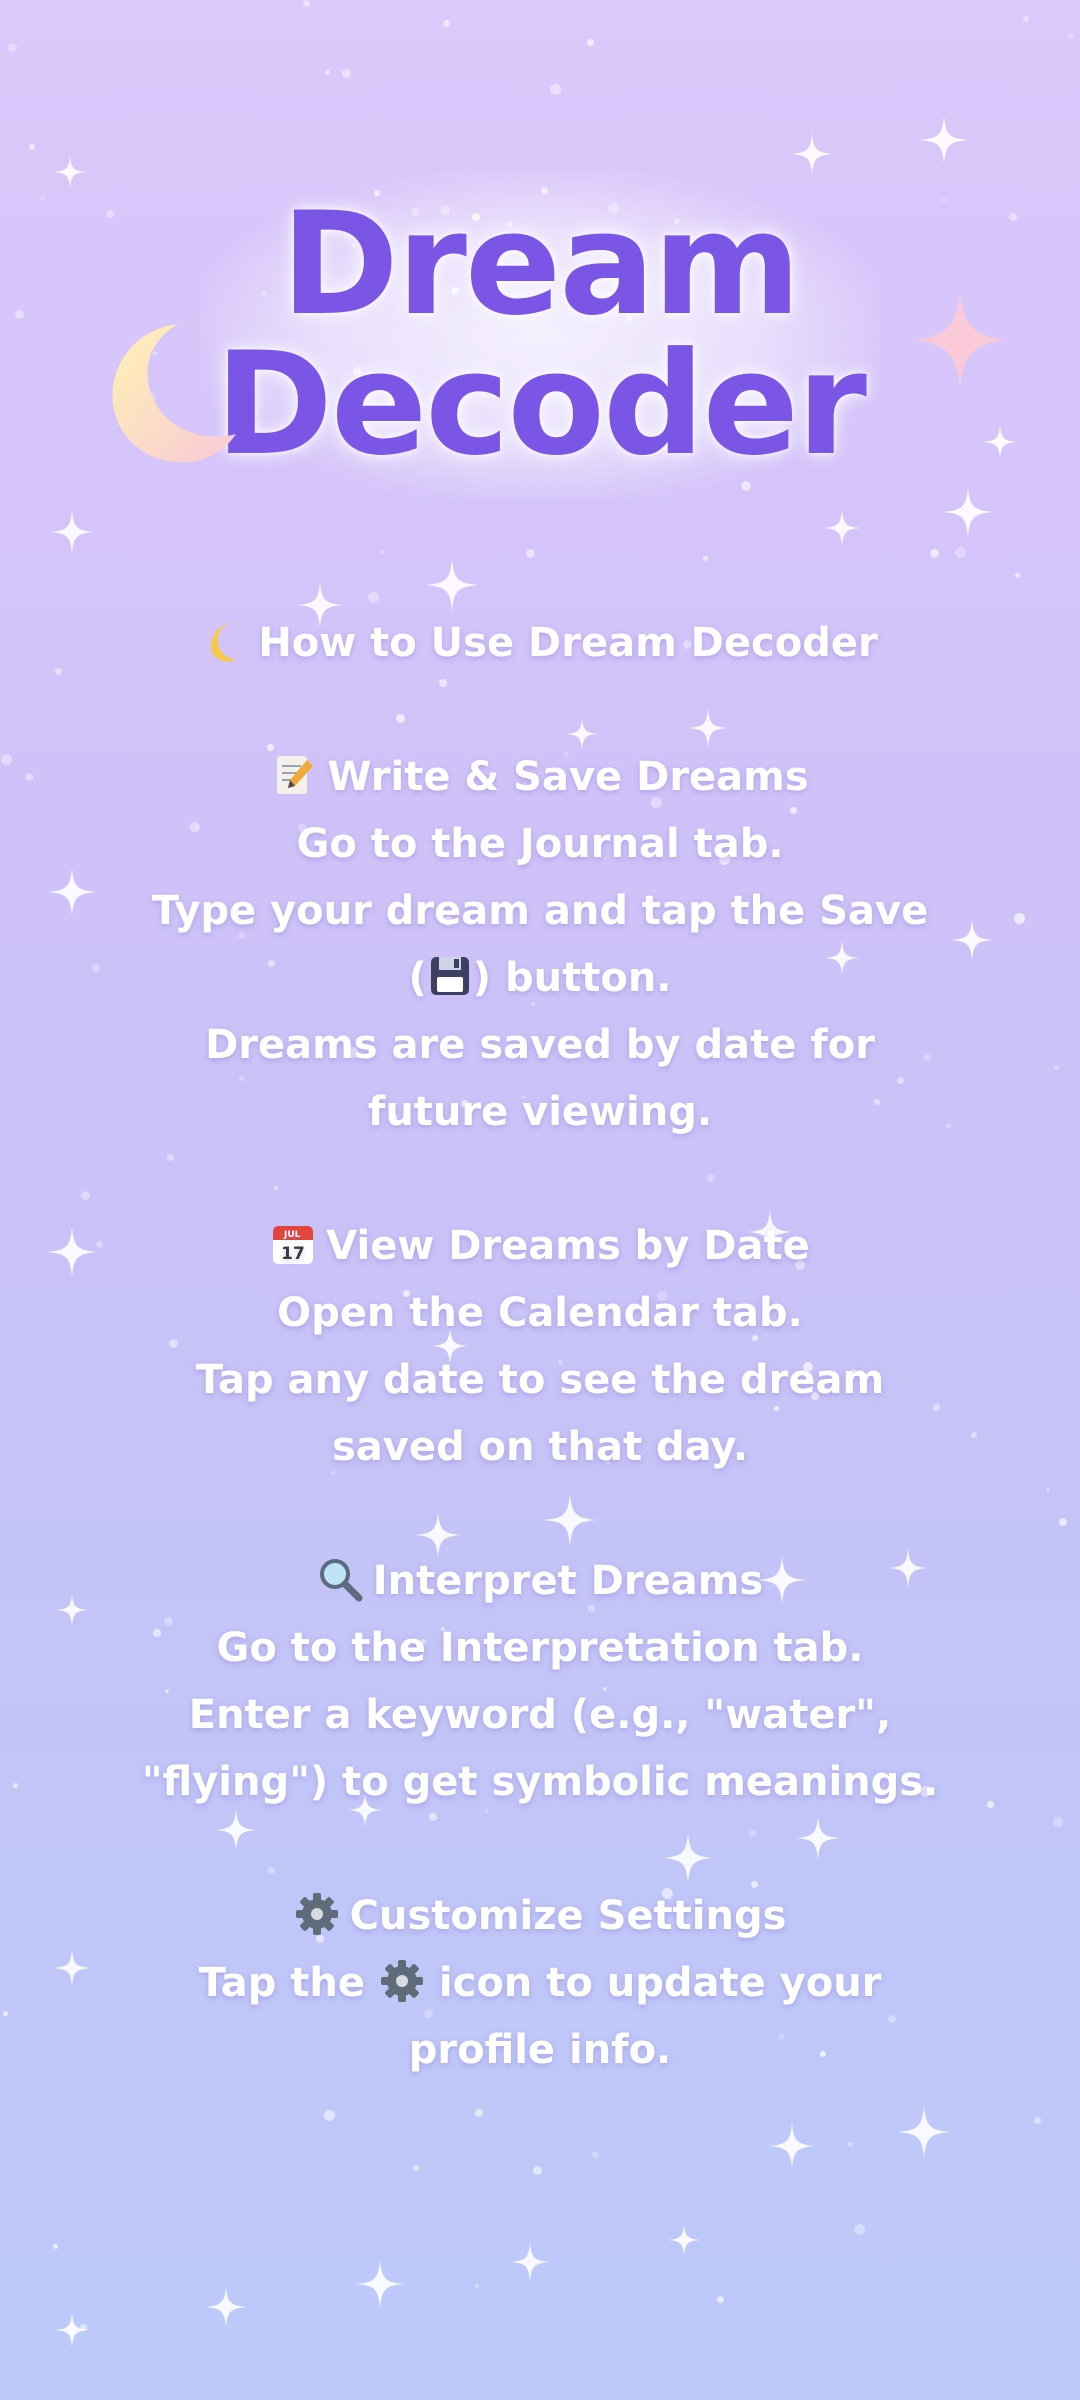 This screenshot has height=2400, width=1080. I want to click on section-title-settings: Customize Settings, so click(540, 1916).